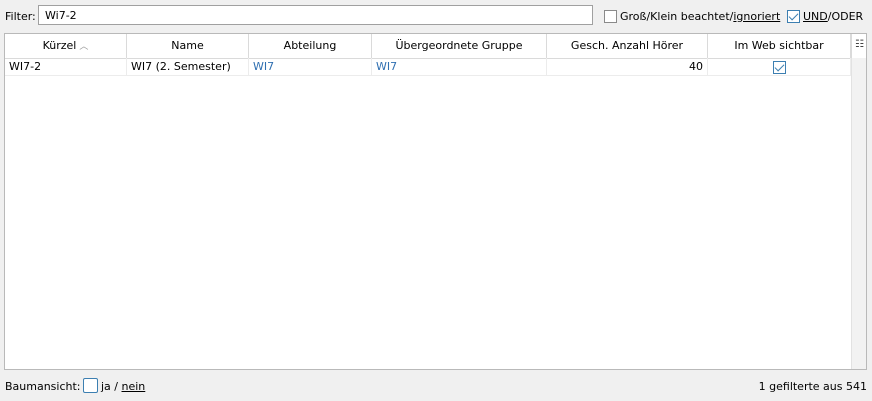 This screenshot has width=872, height=401. Describe the element at coordinates (815, 16) in the screenshot. I see `and-link: UND` at that location.